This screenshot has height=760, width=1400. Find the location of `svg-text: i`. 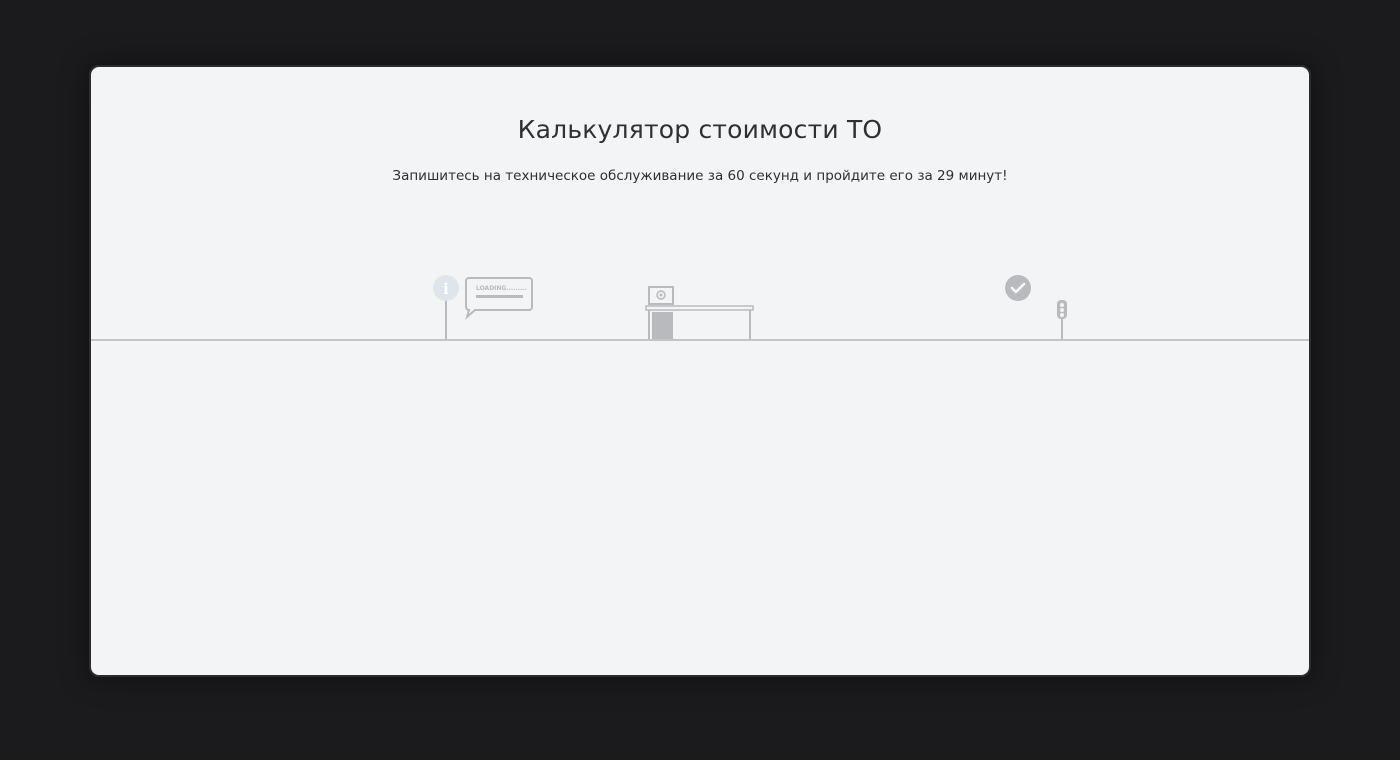

svg-text: i is located at coordinates (446, 289).